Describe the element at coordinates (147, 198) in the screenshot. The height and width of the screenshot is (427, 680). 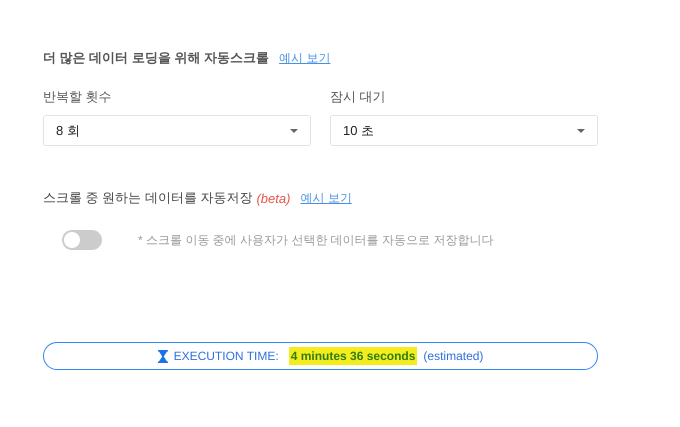
I see `section-title: 스크롤 중 원하는 데이터를 자동저장` at that location.